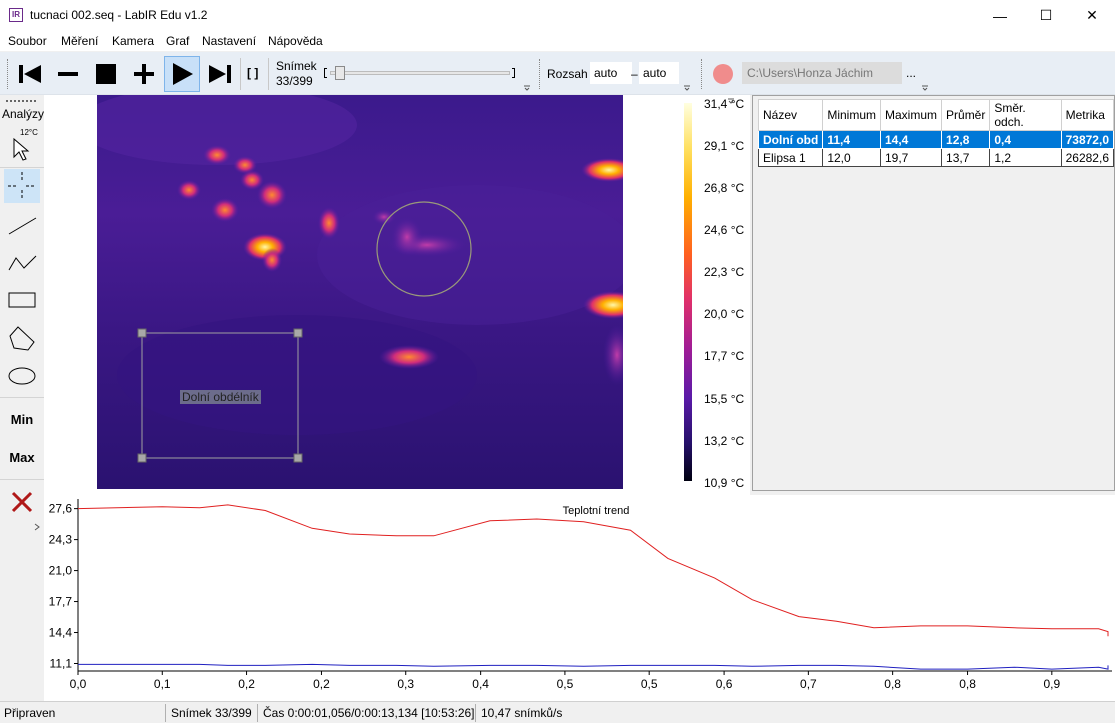  I want to click on line-tool, so click(22, 224).